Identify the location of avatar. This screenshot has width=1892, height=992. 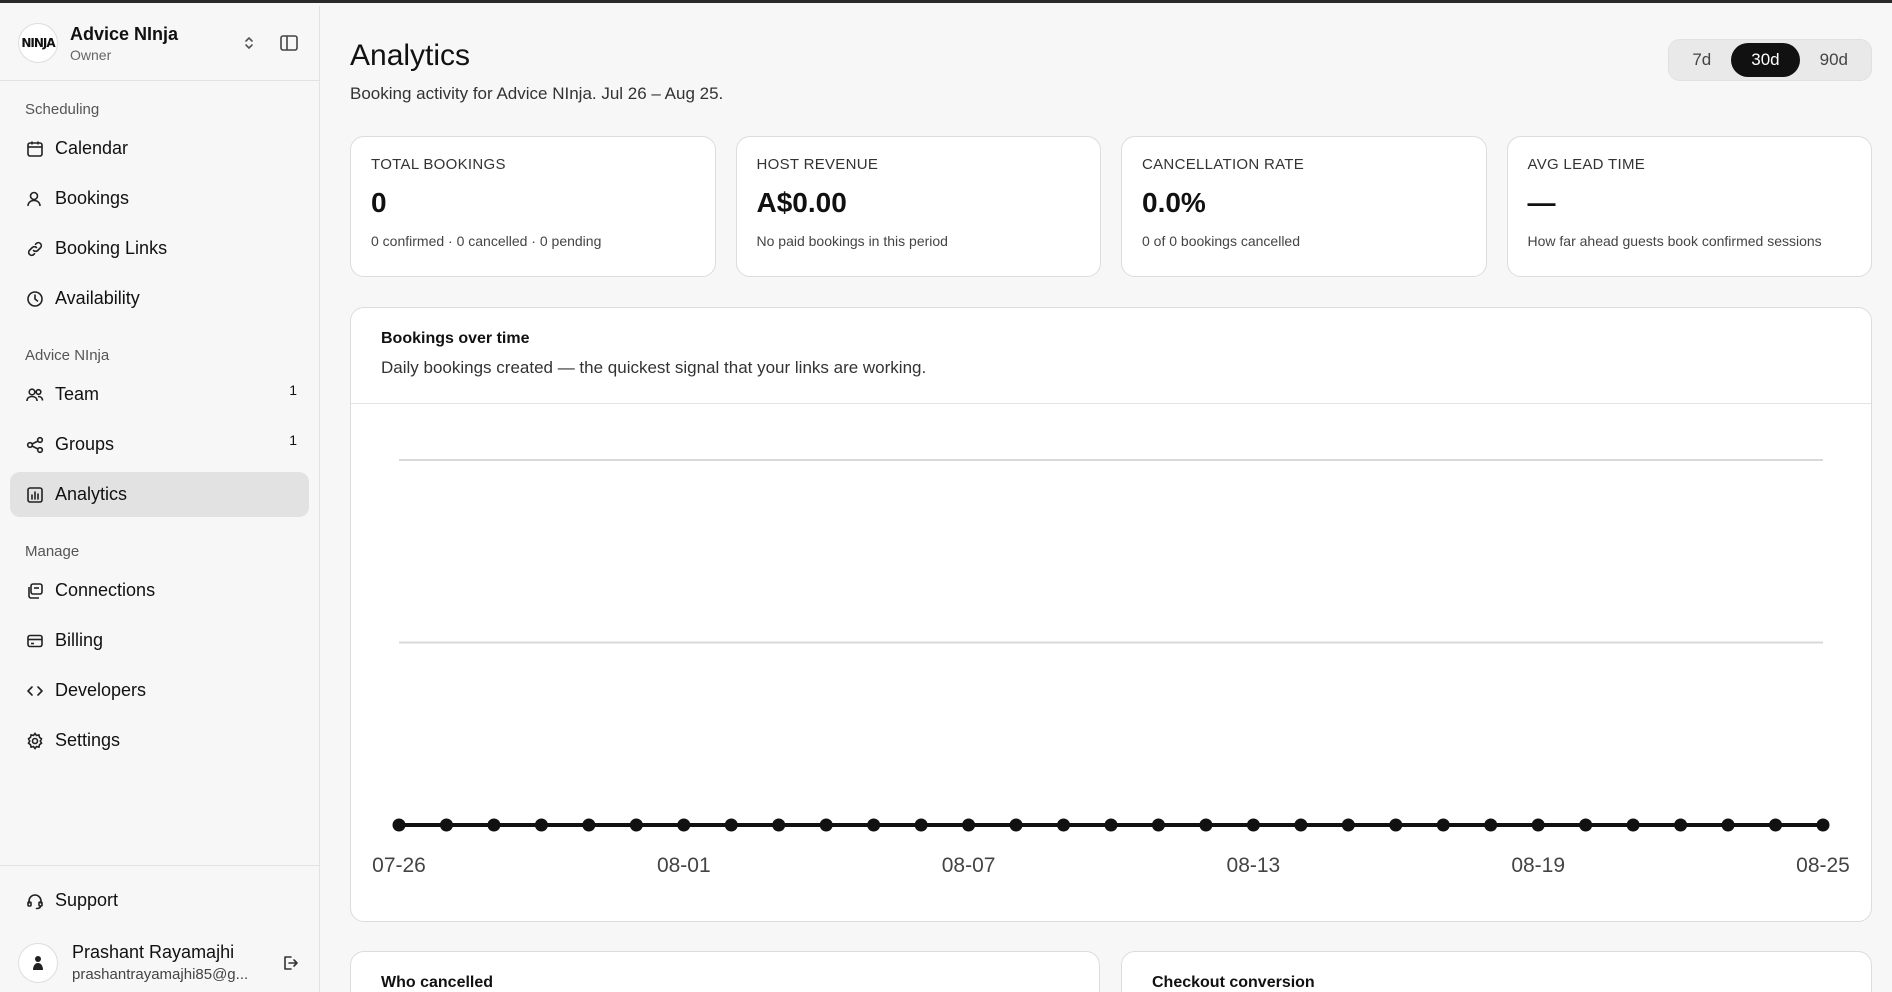
(38, 962).